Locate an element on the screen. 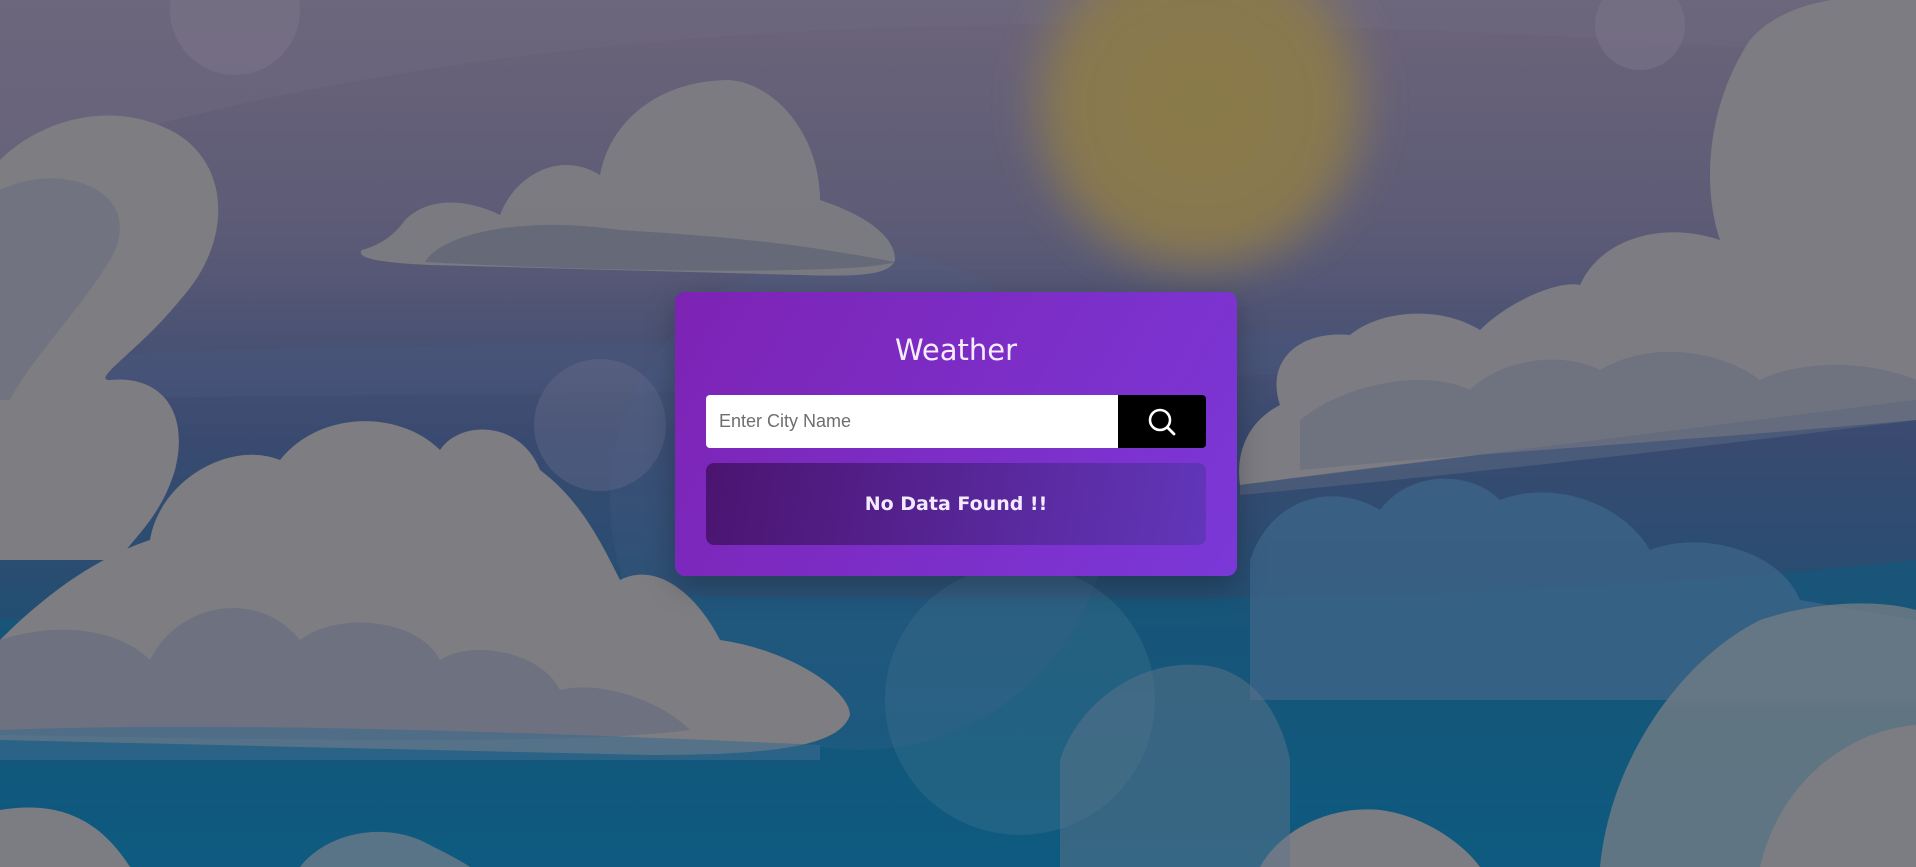 Image resolution: width=1916 pixels, height=867 pixels. search-button is located at coordinates (1162, 421).